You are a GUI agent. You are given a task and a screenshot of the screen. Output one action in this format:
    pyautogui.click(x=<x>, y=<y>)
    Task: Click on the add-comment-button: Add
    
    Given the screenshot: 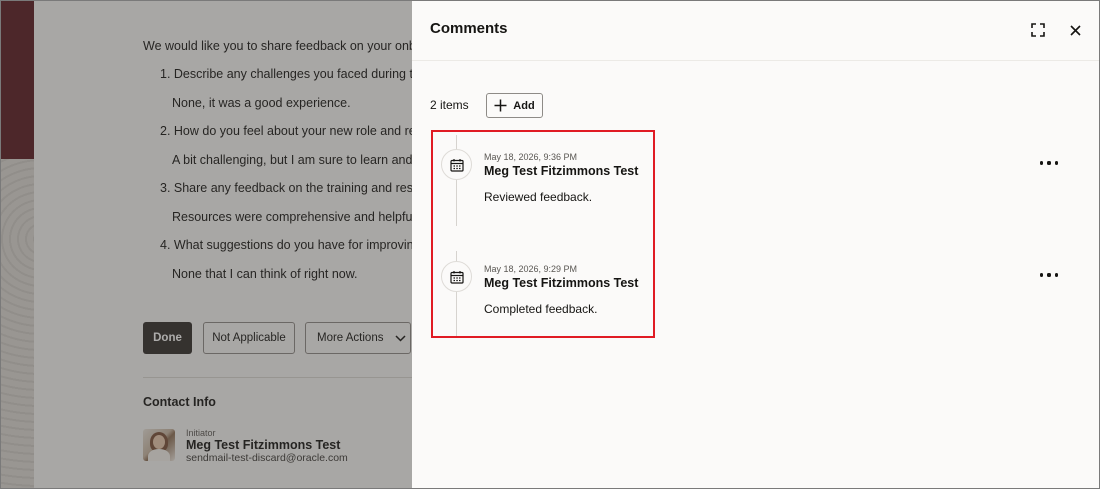 What is the action you would take?
    pyautogui.click(x=514, y=105)
    